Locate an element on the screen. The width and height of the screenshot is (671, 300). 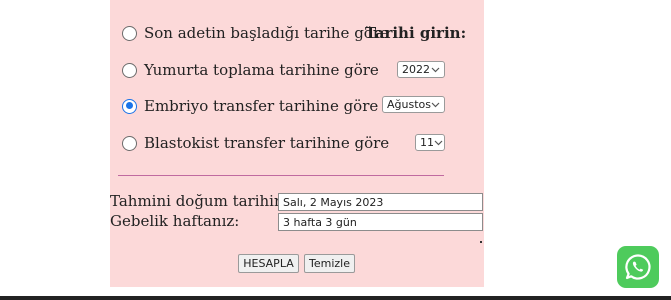
due-date-label: Tahmini doğum tarihiniz: is located at coordinates (206, 201).